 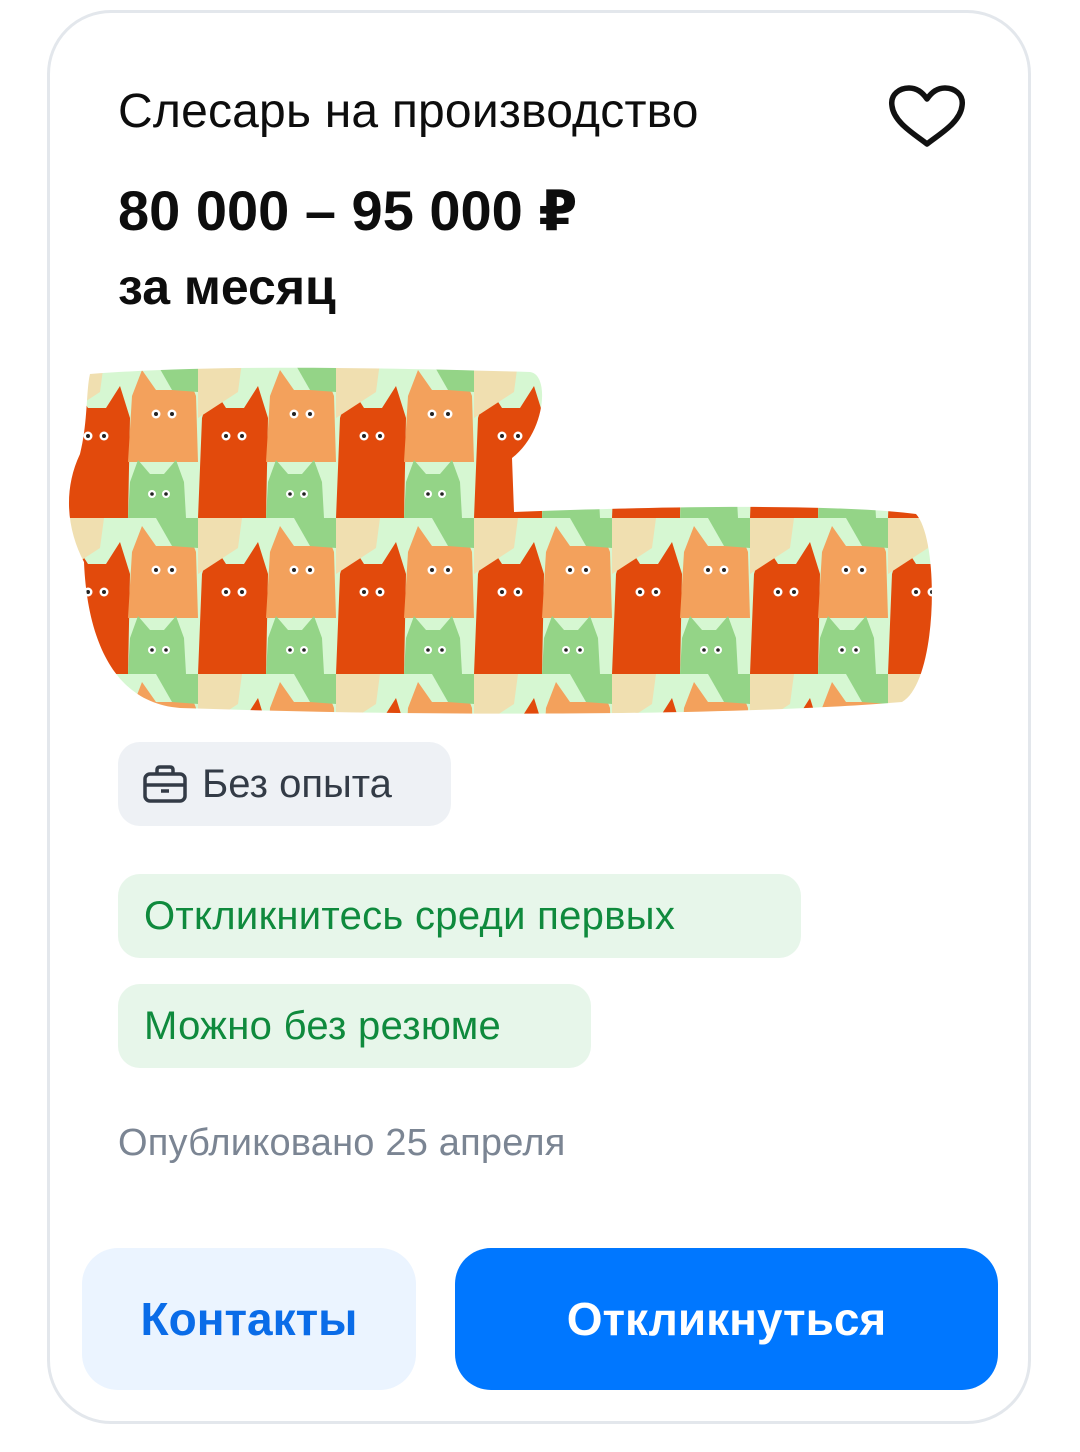 I want to click on contacts-button: Контакты, so click(x=249, y=1319).